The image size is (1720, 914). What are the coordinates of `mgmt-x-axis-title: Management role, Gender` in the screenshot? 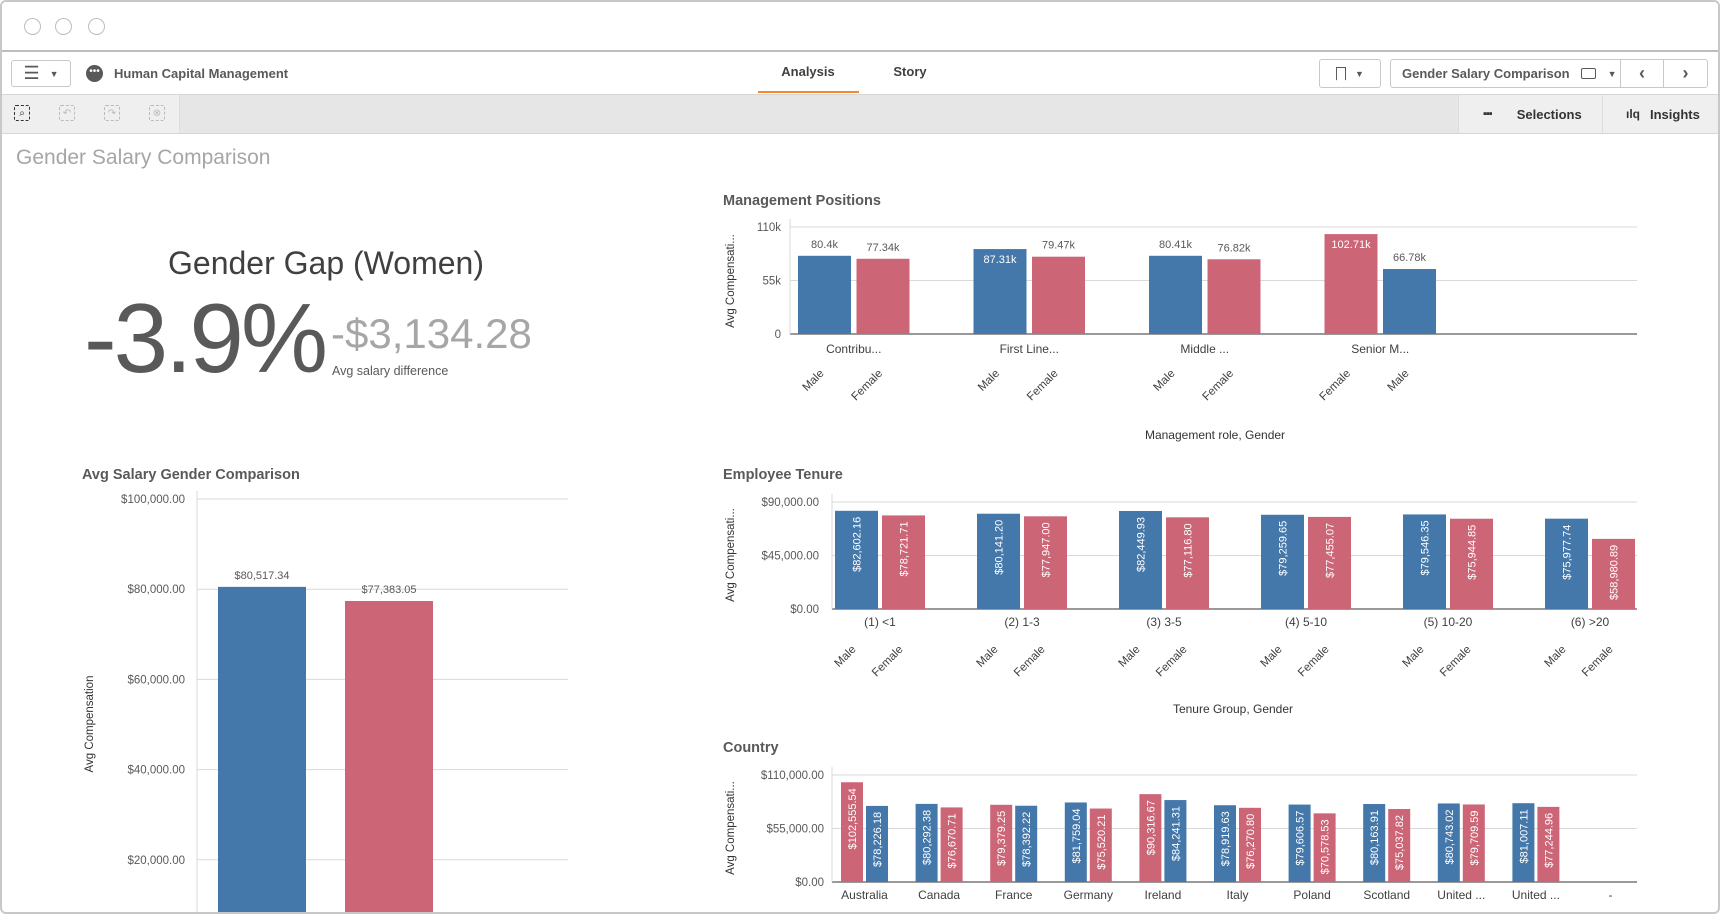 It's located at (1215, 435).